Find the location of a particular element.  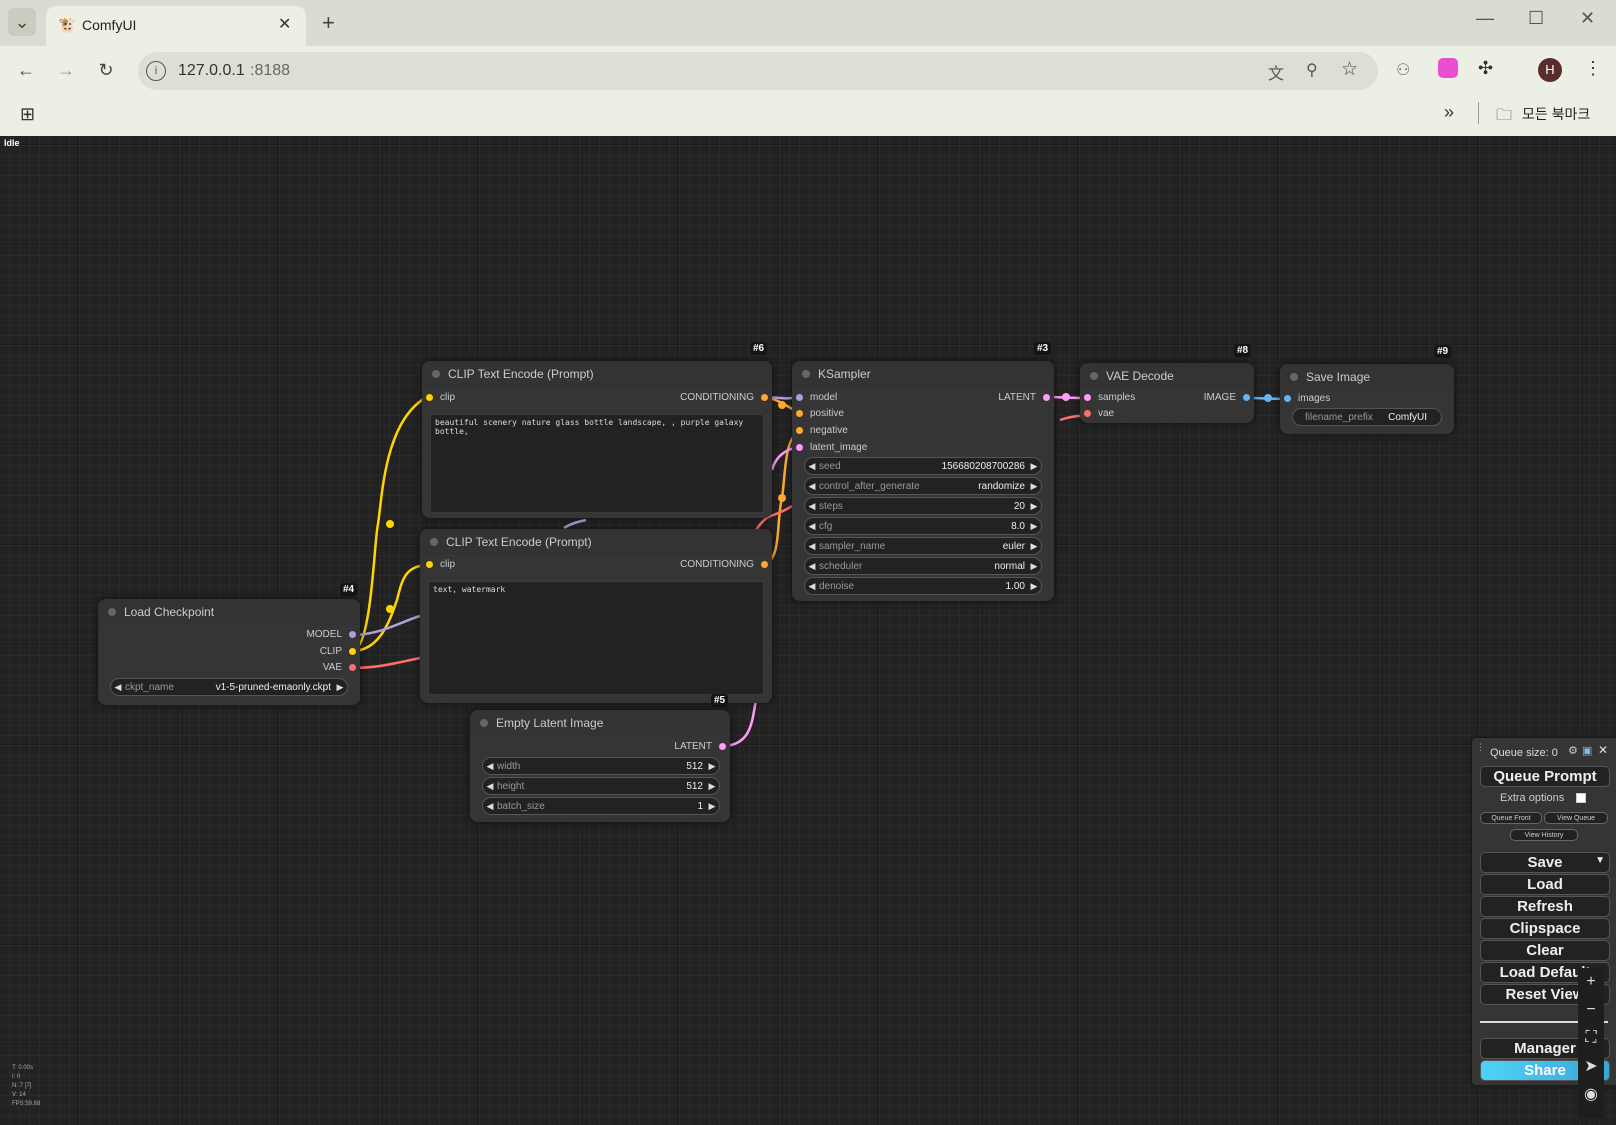

widget-width: ◀ width 512 ▶ is located at coordinates (601, 766).